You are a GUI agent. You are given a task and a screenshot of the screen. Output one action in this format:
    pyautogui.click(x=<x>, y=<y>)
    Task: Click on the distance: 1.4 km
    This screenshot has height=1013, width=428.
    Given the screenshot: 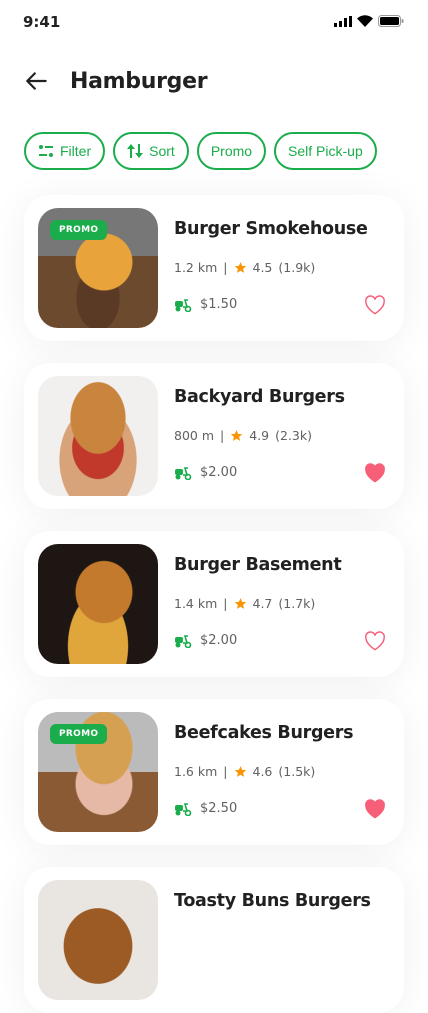 What is the action you would take?
    pyautogui.click(x=196, y=603)
    